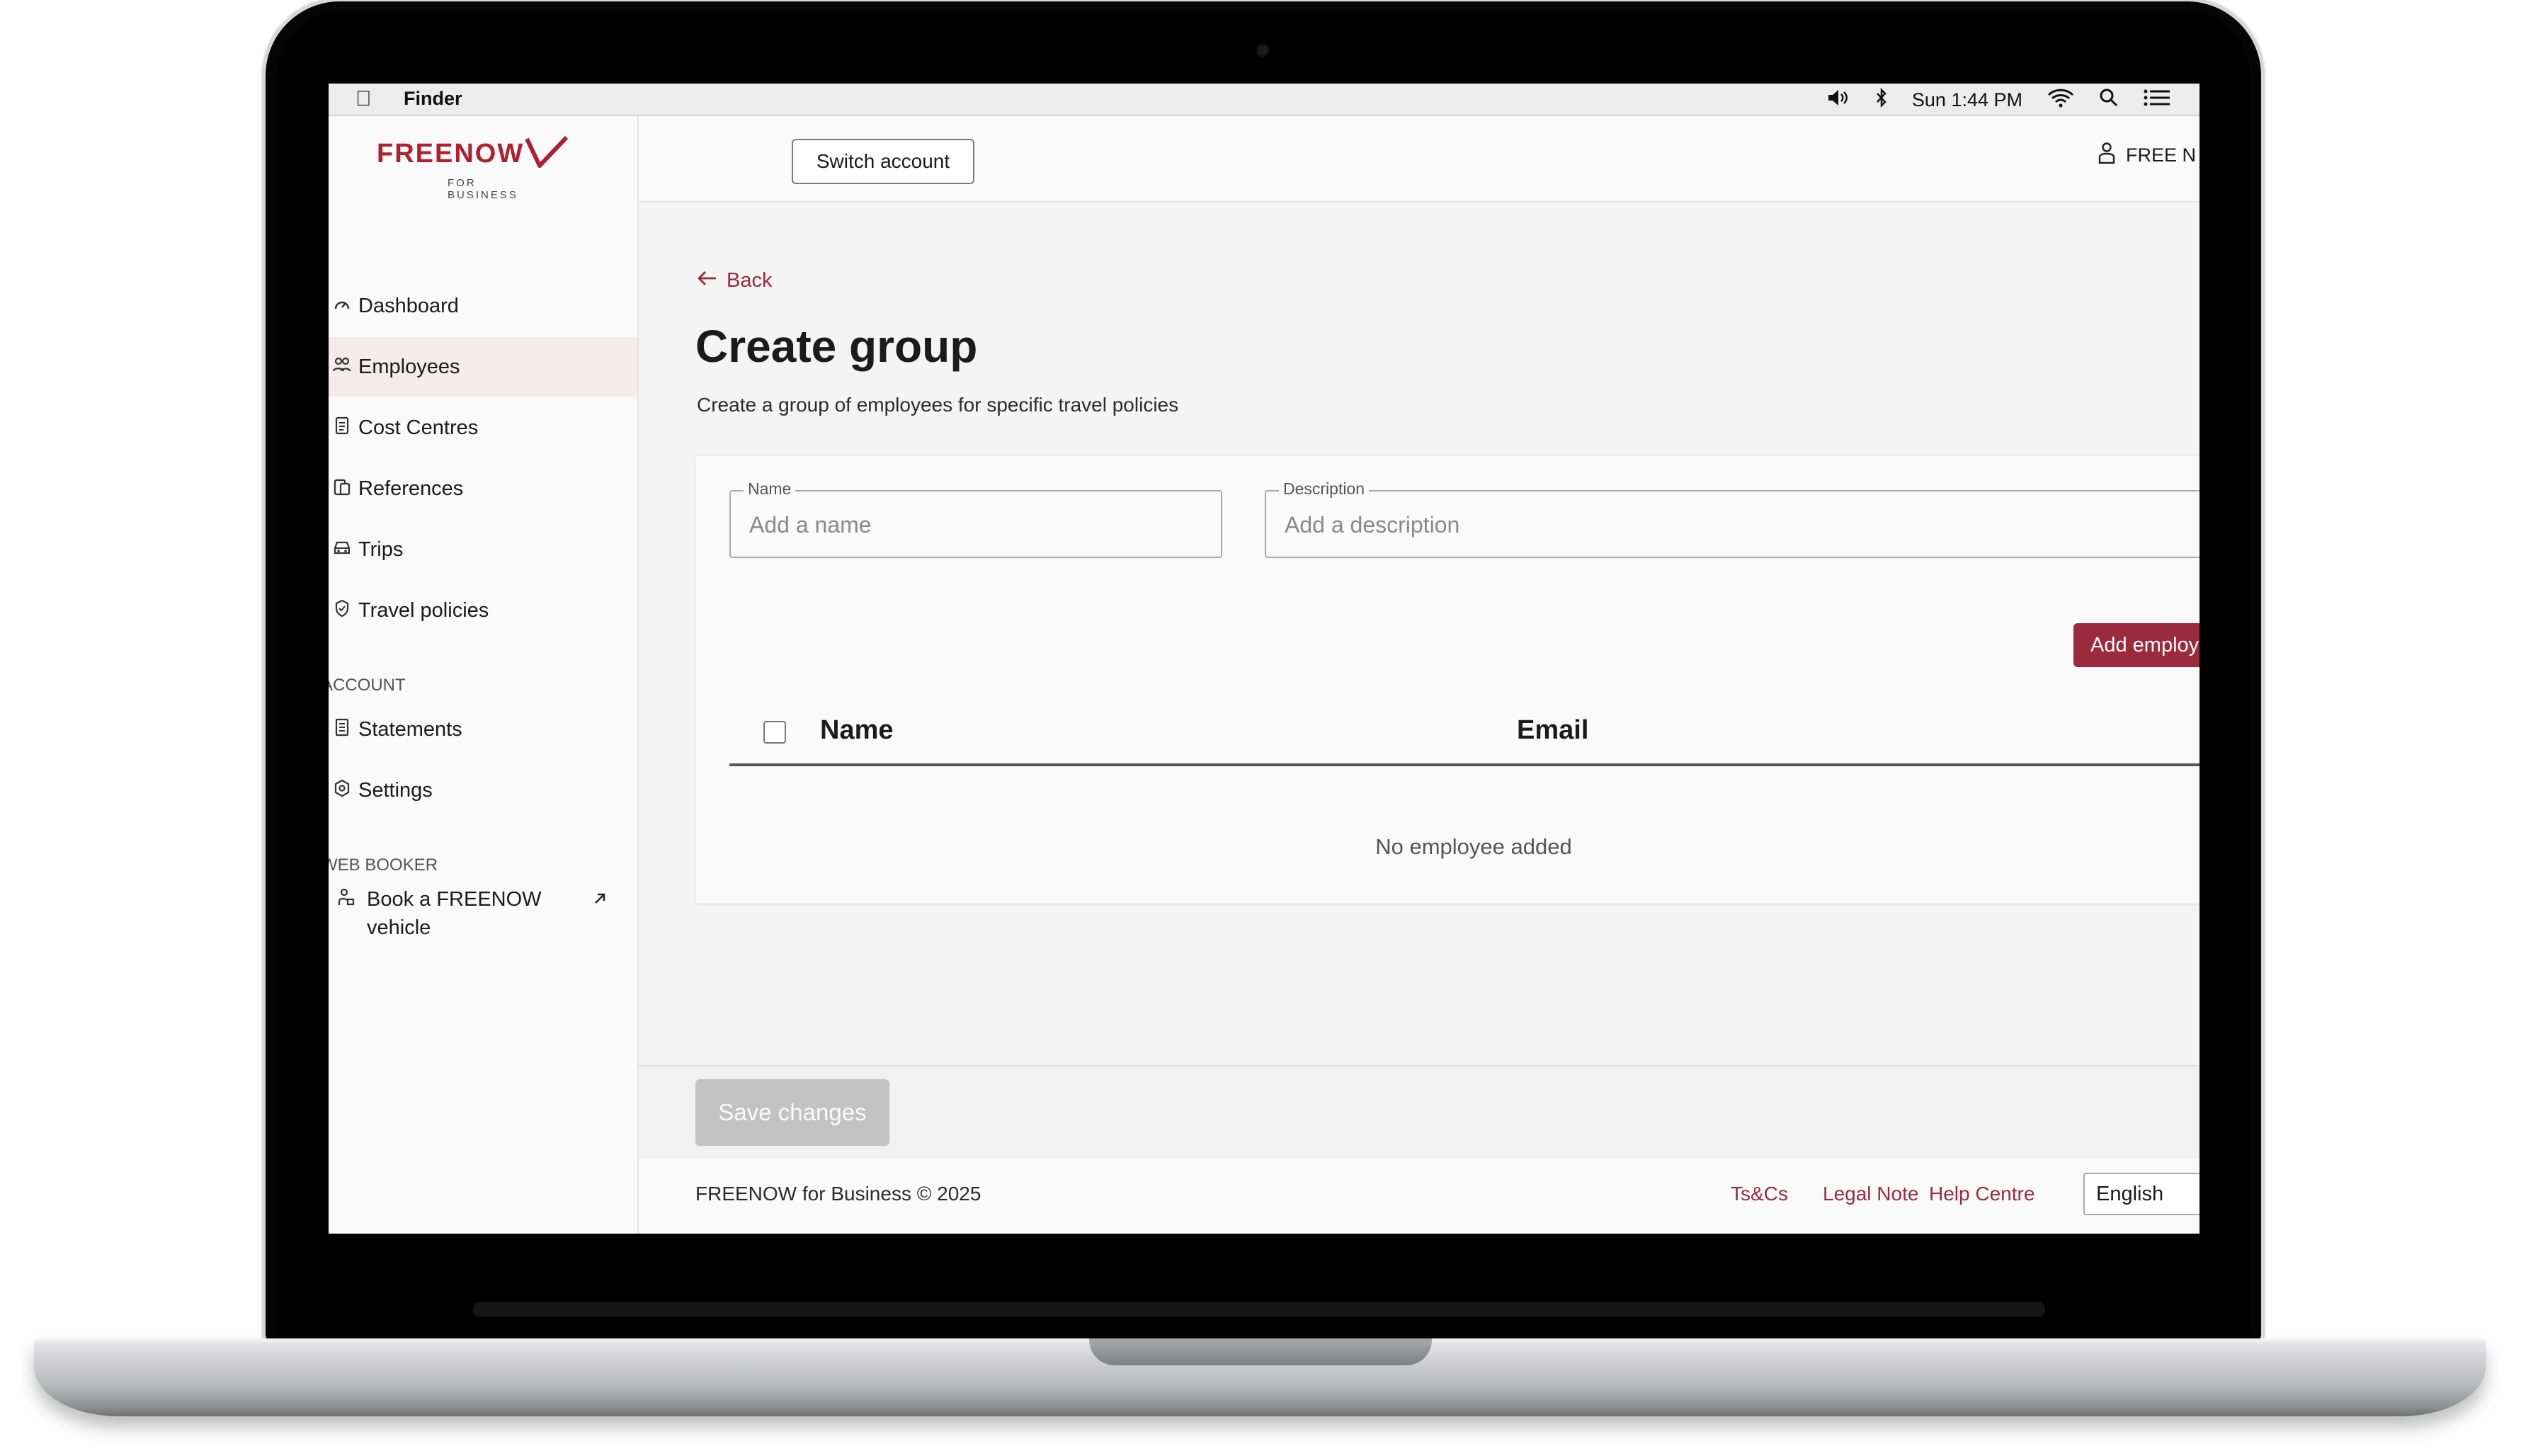 This screenshot has width=2521, height=1456. Describe the element at coordinates (1474, 847) in the screenshot. I see `empty-table-message: No employee added` at that location.